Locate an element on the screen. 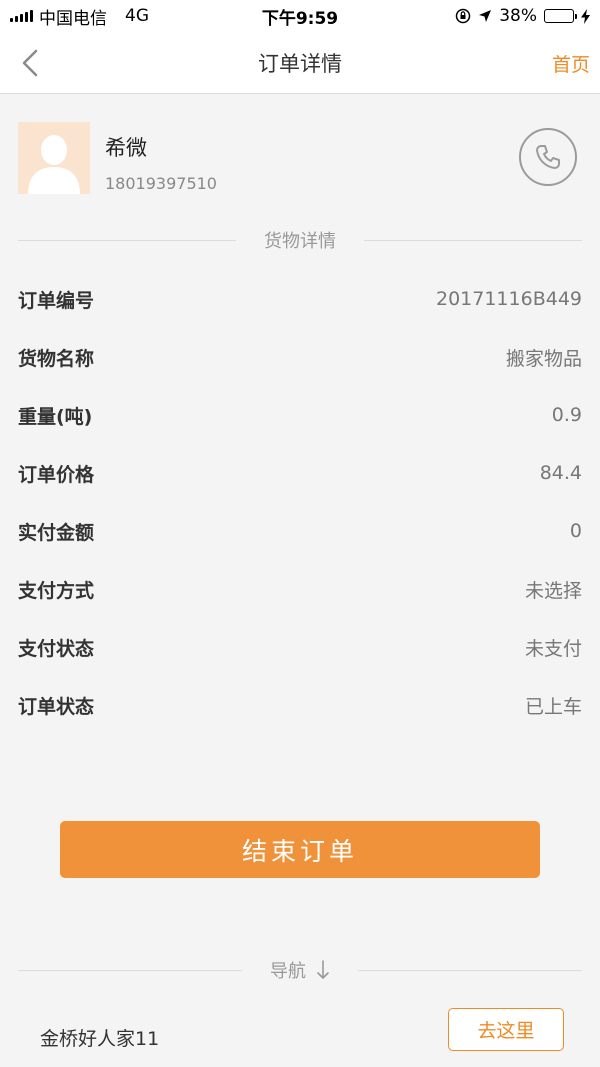 The image size is (600, 1067). status-right: 38% is located at coordinates (522, 16).